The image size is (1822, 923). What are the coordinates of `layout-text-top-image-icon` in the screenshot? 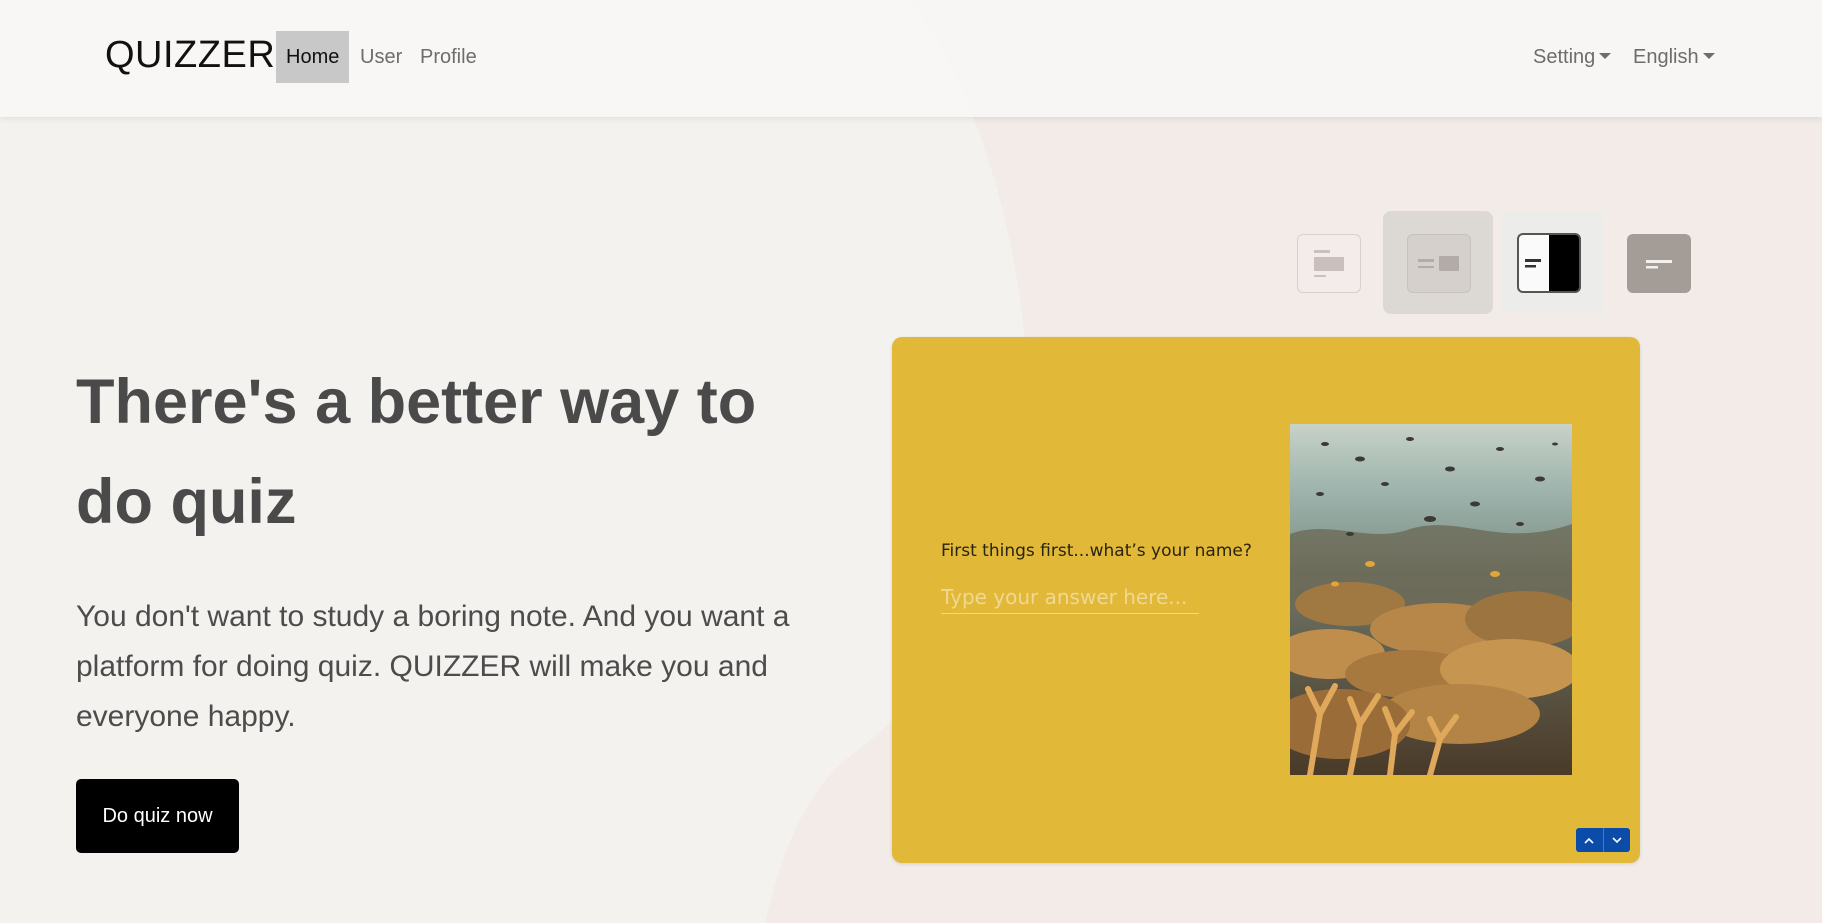 It's located at (1329, 263).